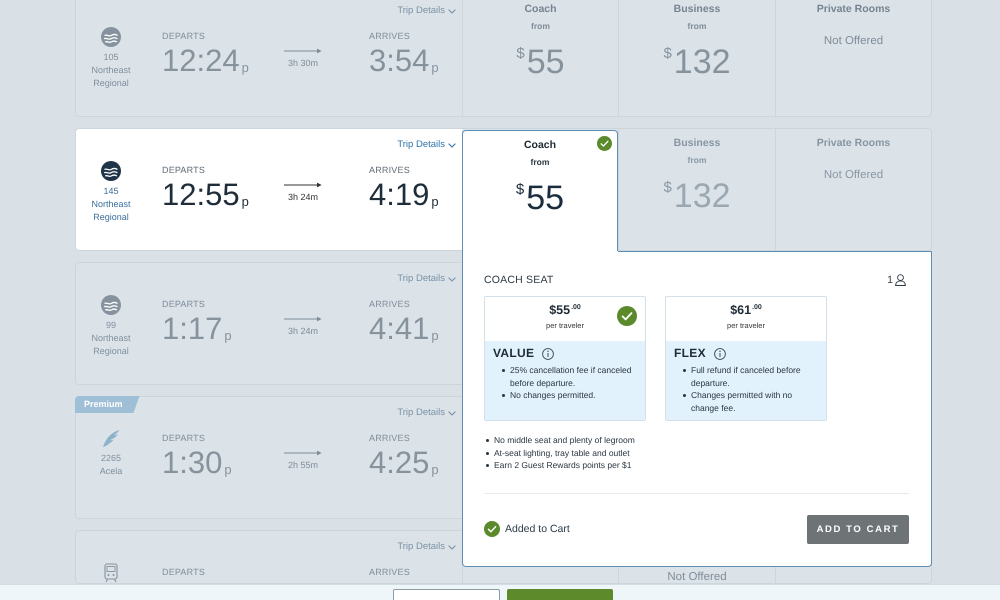 This screenshot has height=600, width=1000. I want to click on panel-title: COACH SEAT, so click(519, 280).